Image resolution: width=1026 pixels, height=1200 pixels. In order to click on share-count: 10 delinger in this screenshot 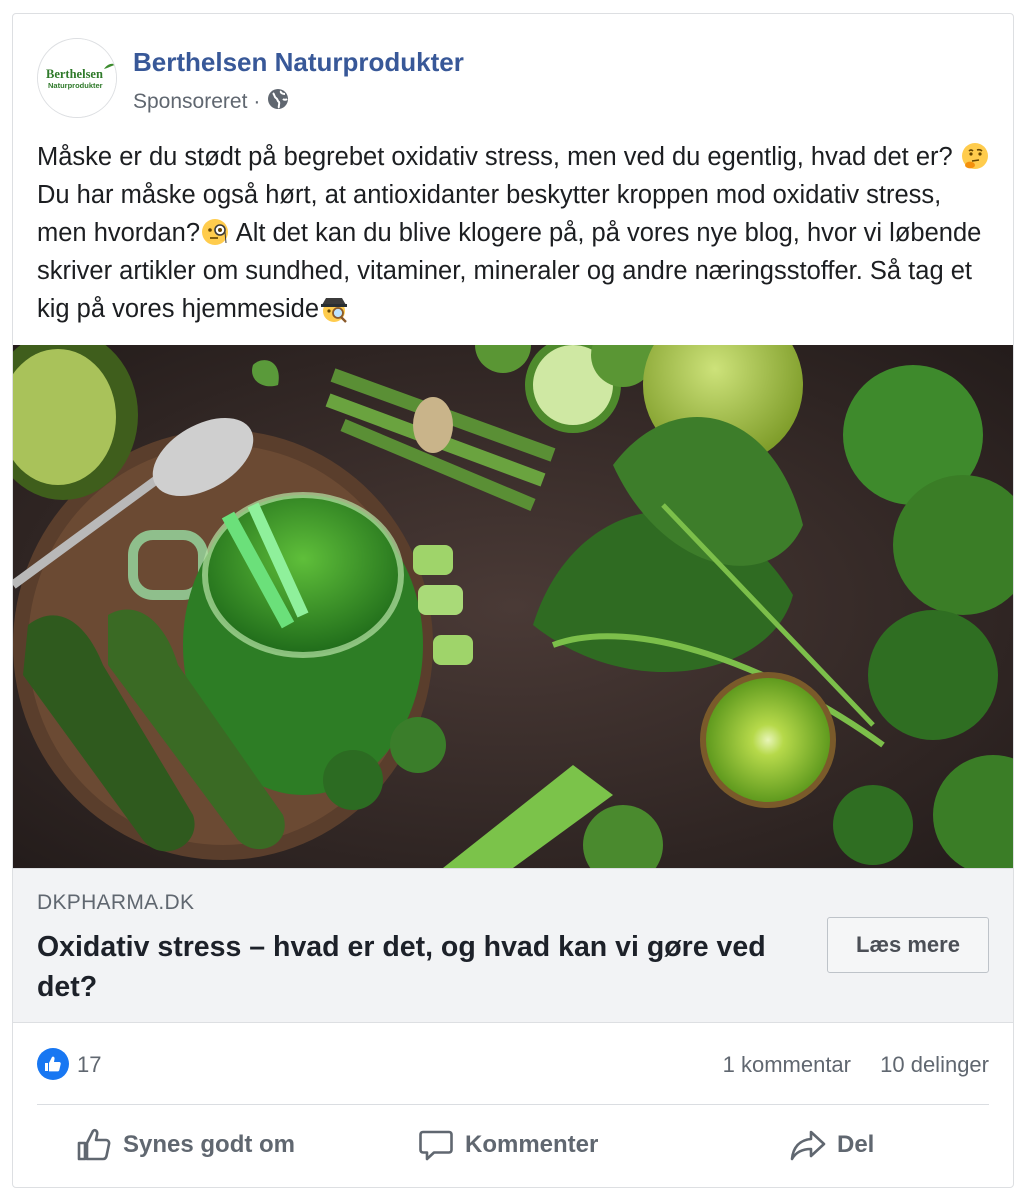, I will do `click(934, 1065)`.